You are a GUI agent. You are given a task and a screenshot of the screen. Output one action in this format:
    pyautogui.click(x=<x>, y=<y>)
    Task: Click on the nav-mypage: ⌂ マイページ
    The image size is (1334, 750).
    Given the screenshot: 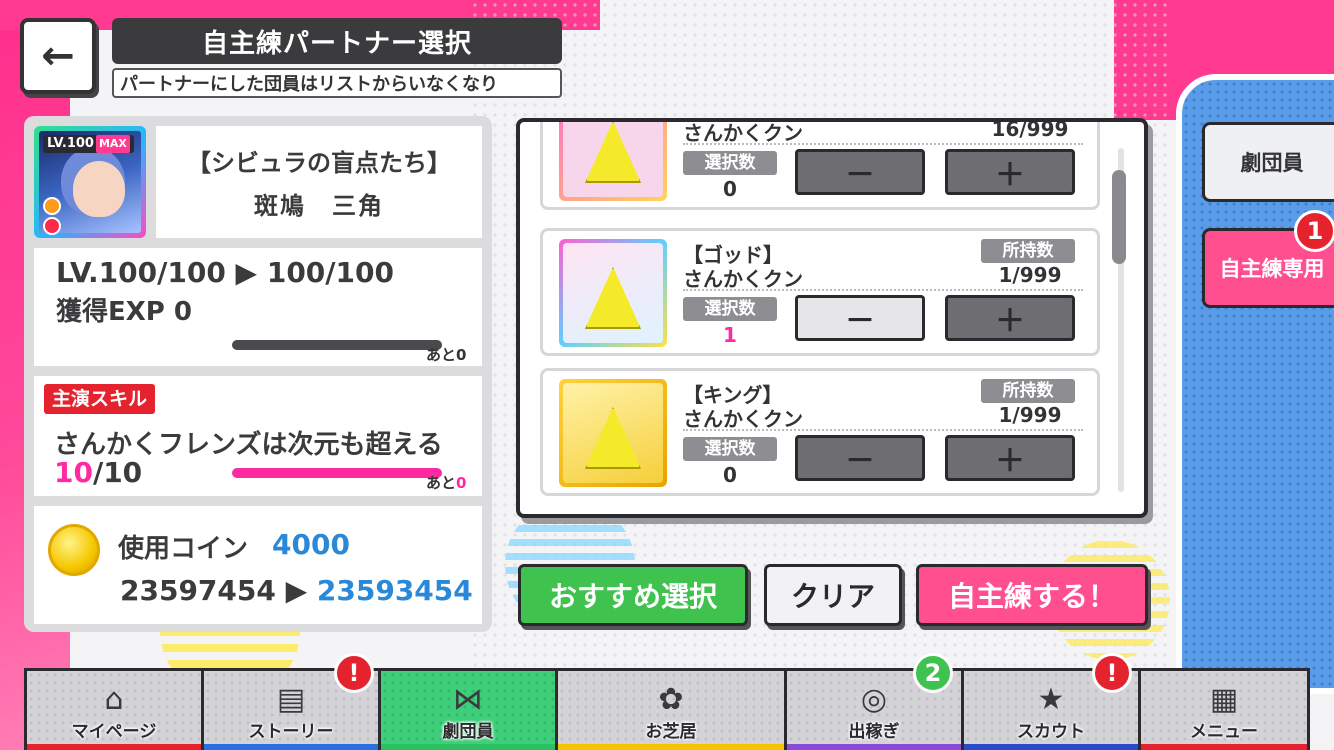 What is the action you would take?
    pyautogui.click(x=114, y=709)
    